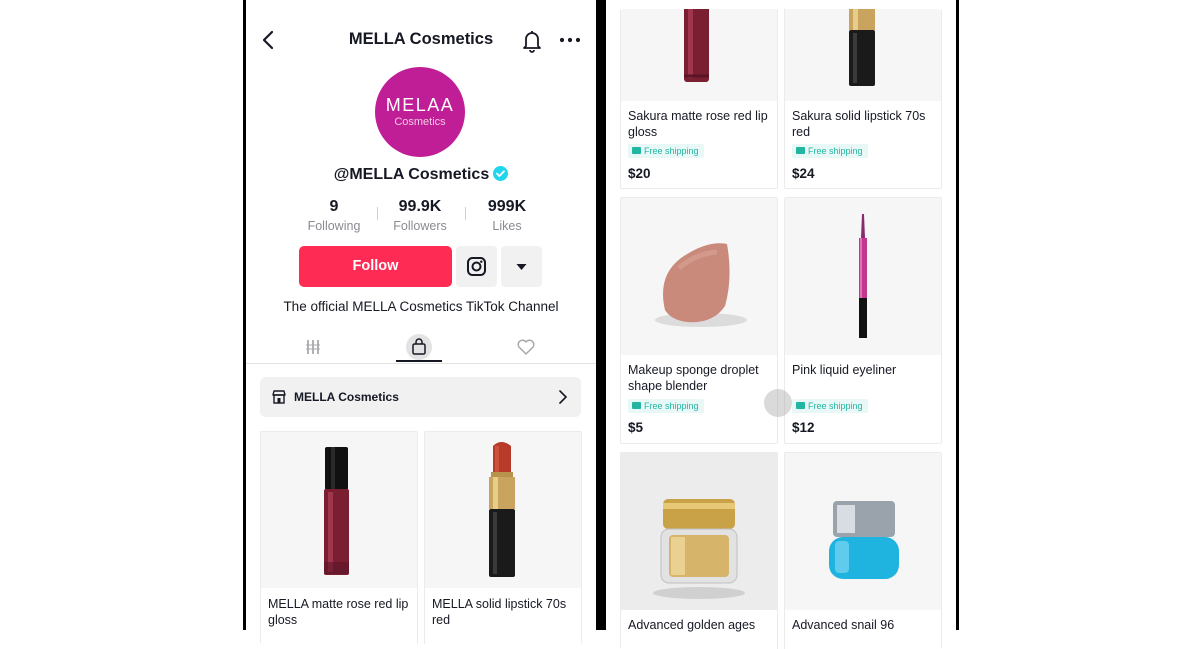  What do you see at coordinates (420, 105) in the screenshot?
I see `avatar-logo-line1: MELAA` at bounding box center [420, 105].